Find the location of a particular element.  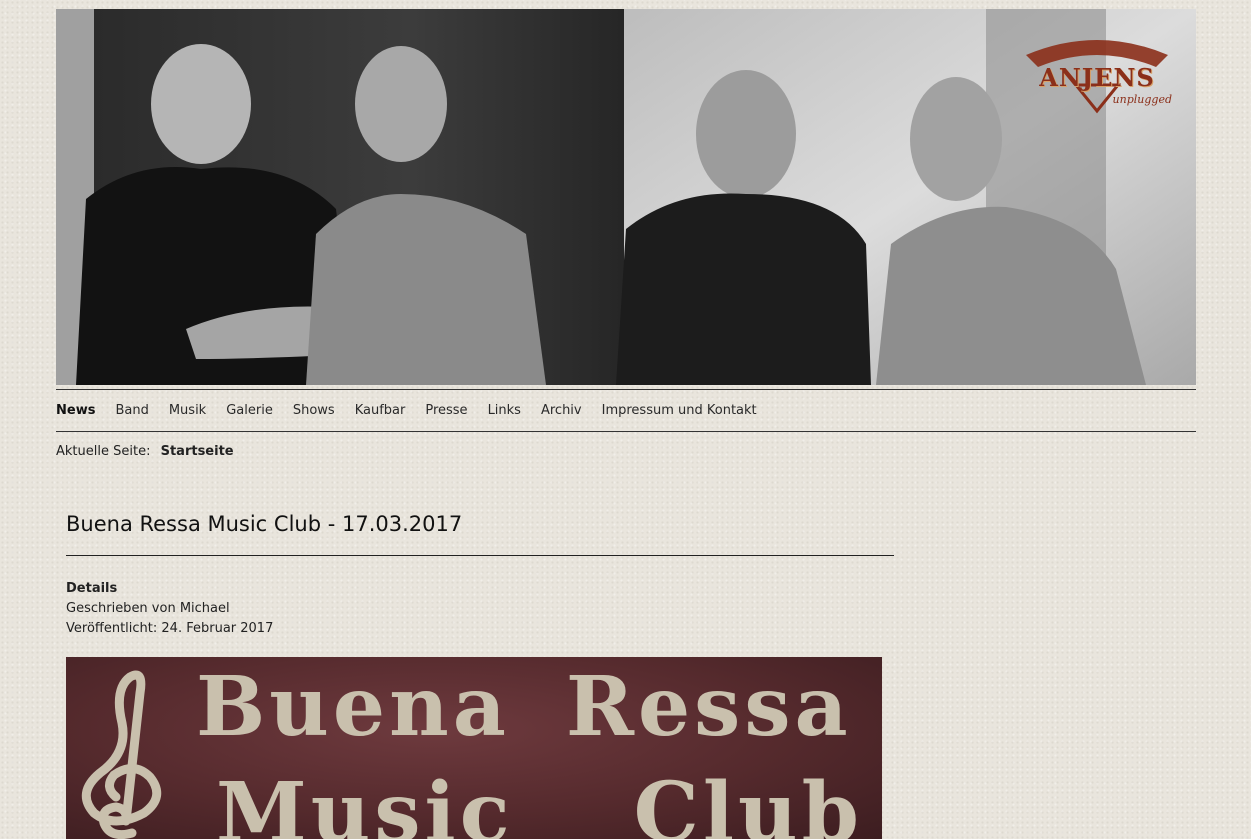

poster-line-1: Buena Ressa is located at coordinates (524, 707).